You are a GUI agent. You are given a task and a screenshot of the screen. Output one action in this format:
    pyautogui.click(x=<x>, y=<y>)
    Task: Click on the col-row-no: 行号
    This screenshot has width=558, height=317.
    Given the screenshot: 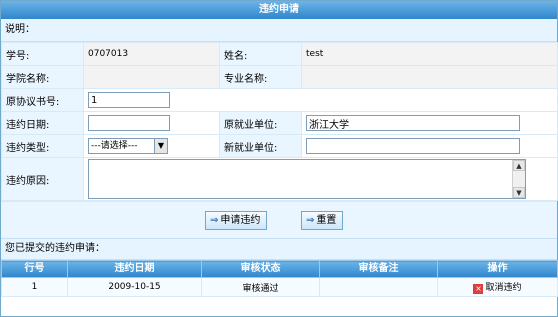 What is the action you would take?
    pyautogui.click(x=34, y=269)
    